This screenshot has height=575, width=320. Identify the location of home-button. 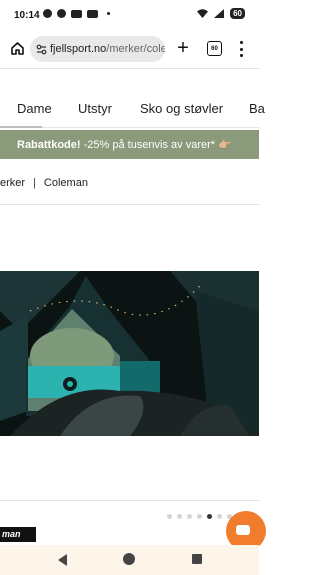
(17, 48).